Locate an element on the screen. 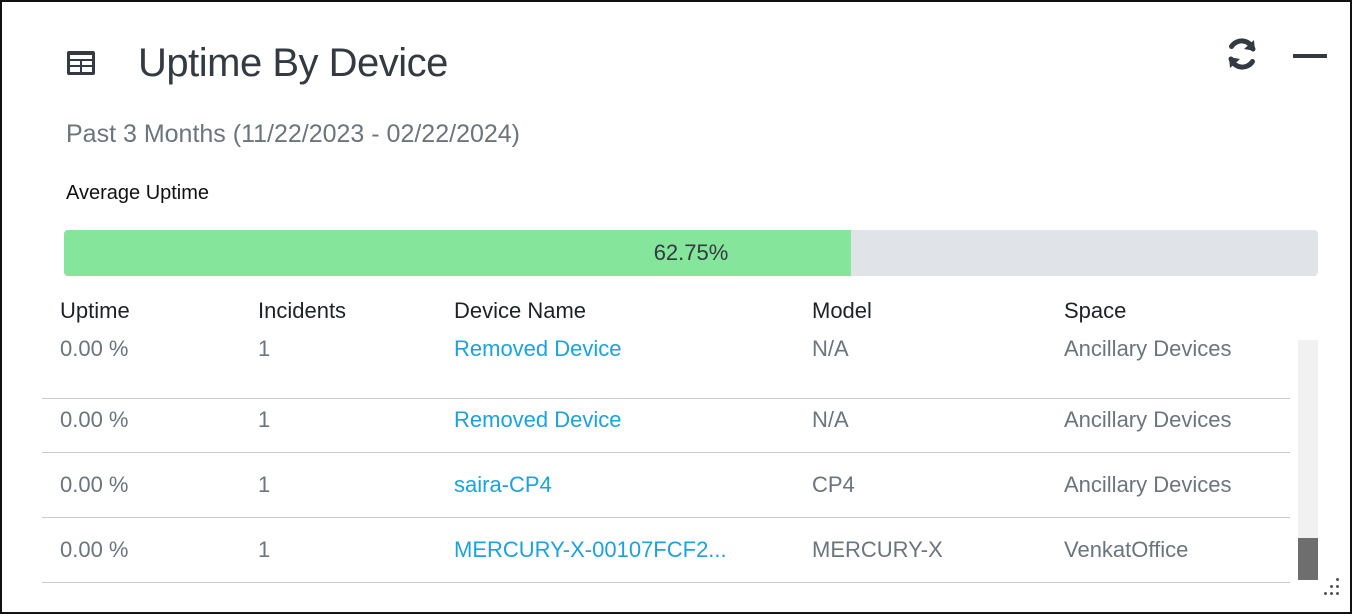  column-header-space: Space is located at coordinates (1095, 311).